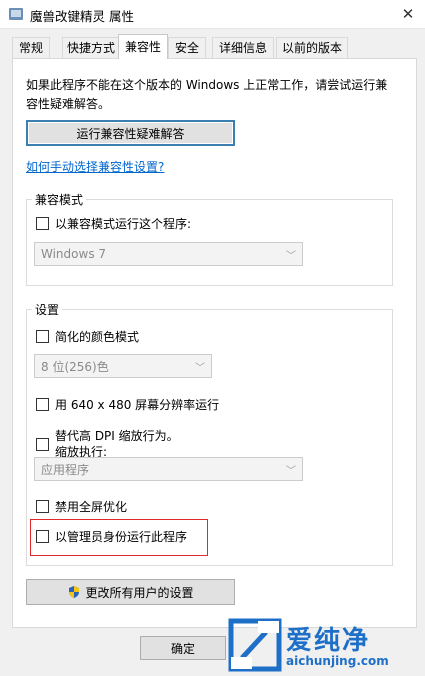 The height and width of the screenshot is (676, 425). Describe the element at coordinates (123, 366) in the screenshot. I see `color-depth-select: 8 位(256)色 ﹀` at that location.